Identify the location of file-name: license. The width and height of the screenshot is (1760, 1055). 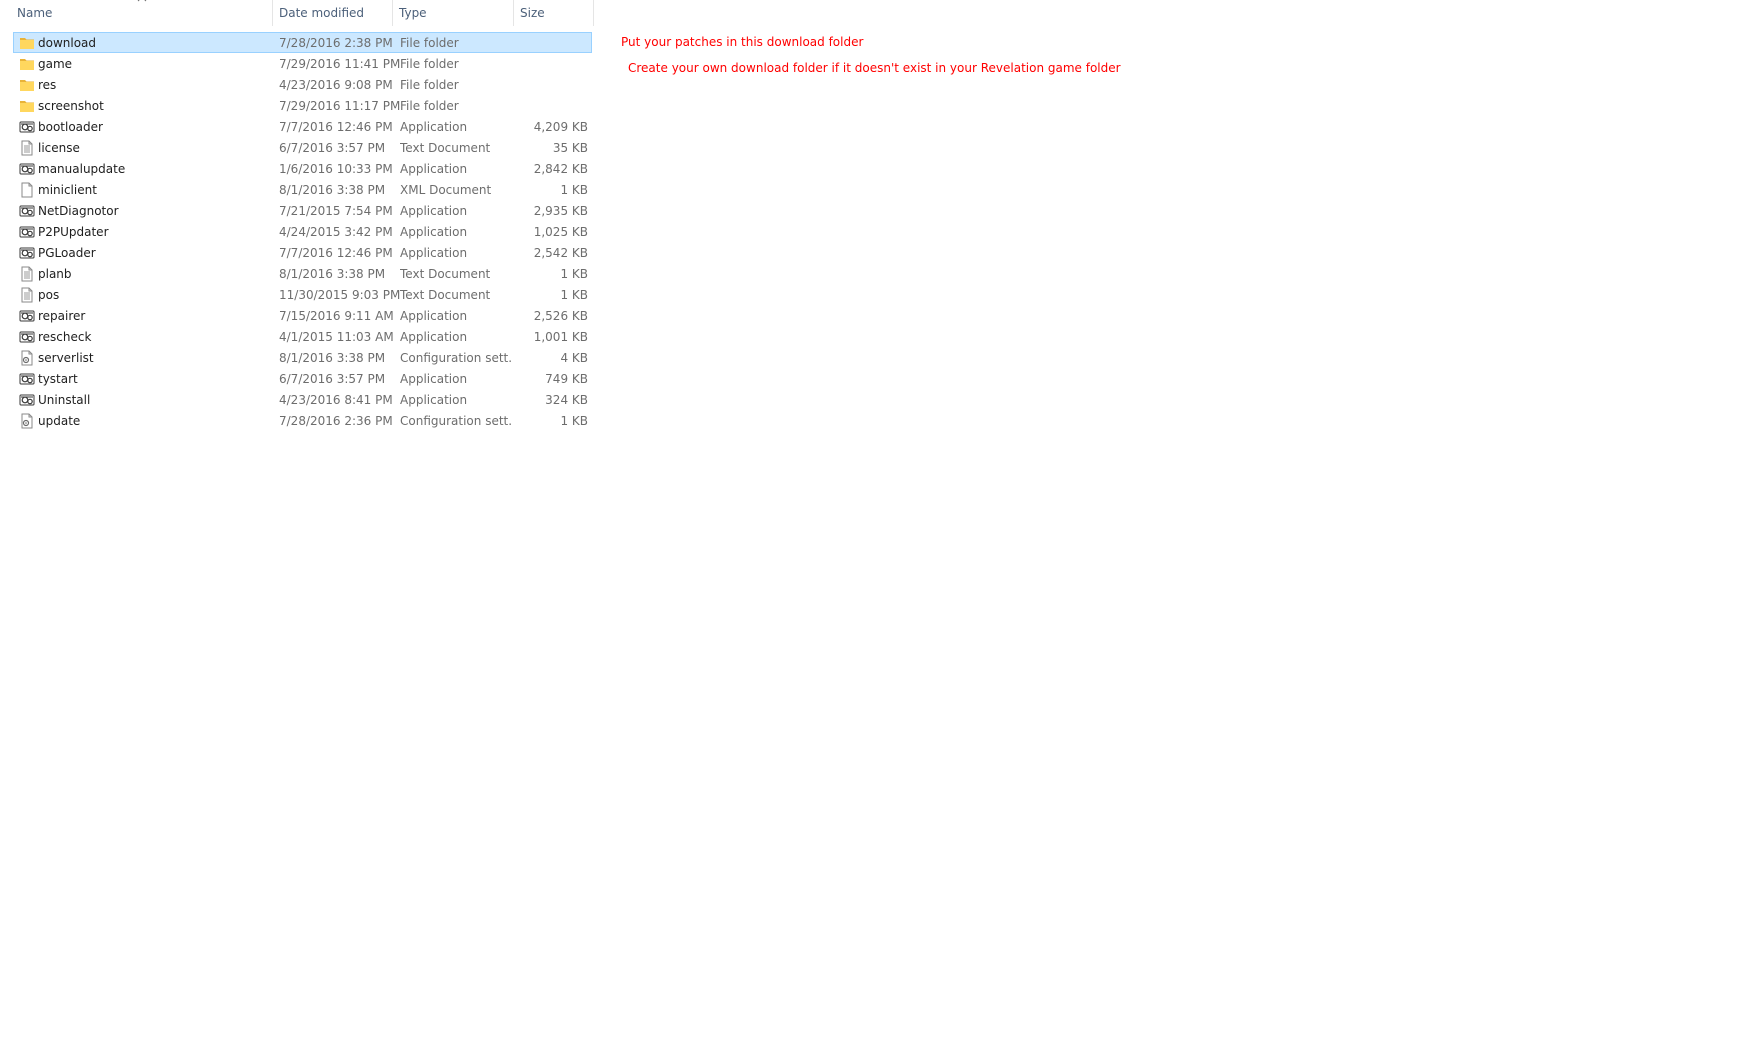
(59, 148).